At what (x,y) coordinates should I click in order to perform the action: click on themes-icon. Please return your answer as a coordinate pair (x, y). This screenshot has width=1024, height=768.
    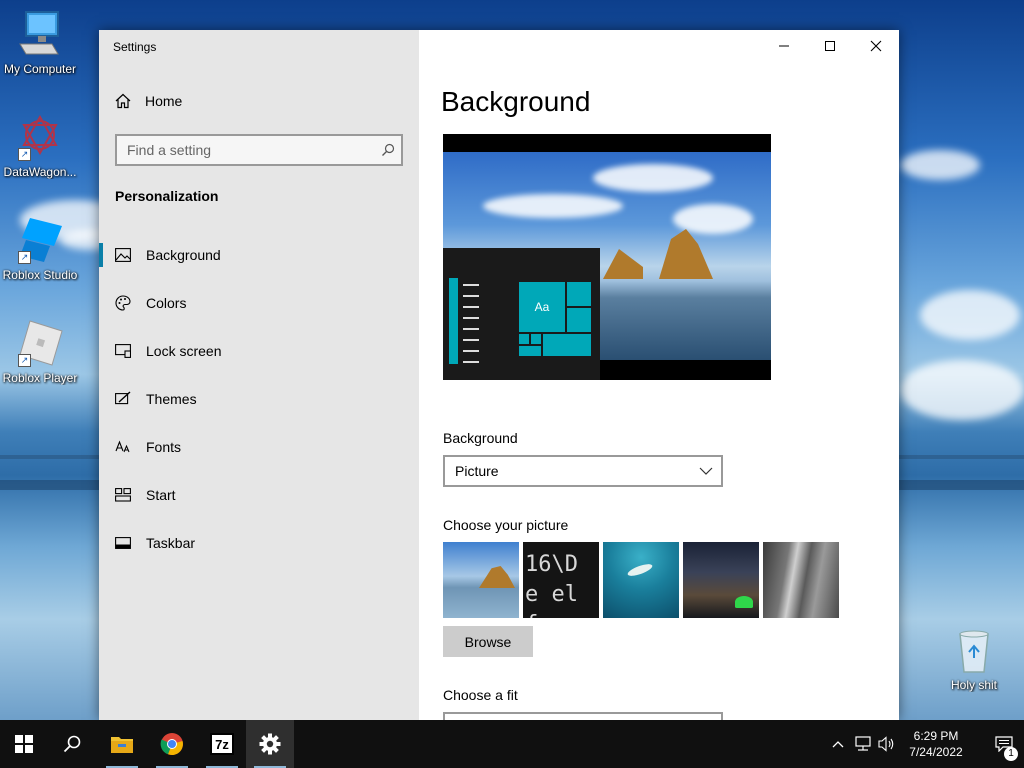
    Looking at the image, I should click on (123, 399).